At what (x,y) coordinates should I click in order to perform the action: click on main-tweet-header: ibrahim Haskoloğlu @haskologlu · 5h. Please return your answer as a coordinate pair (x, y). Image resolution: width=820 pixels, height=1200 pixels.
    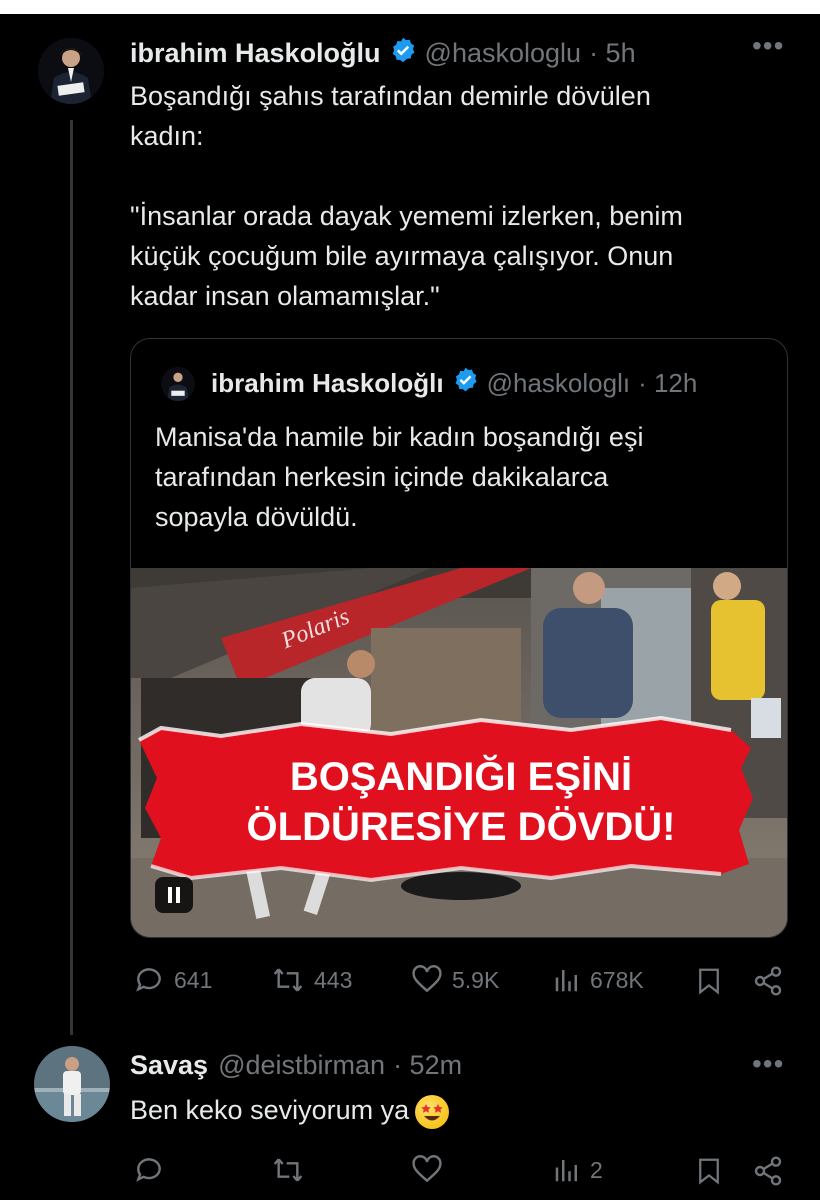
    Looking at the image, I should click on (383, 53).